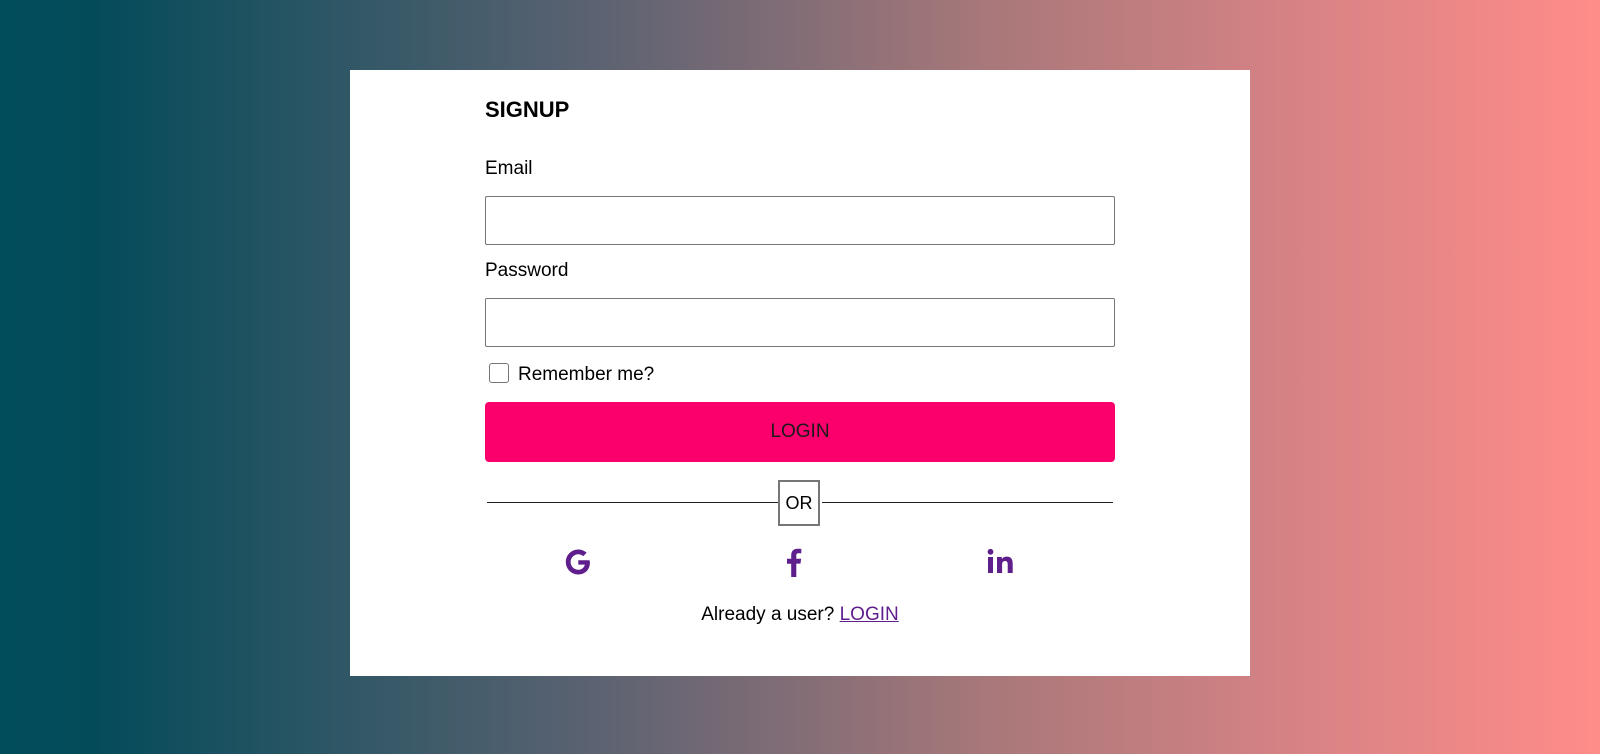 Image resolution: width=1600 pixels, height=754 pixels. Describe the element at coordinates (869, 614) in the screenshot. I see `login-link: LOGIN` at that location.